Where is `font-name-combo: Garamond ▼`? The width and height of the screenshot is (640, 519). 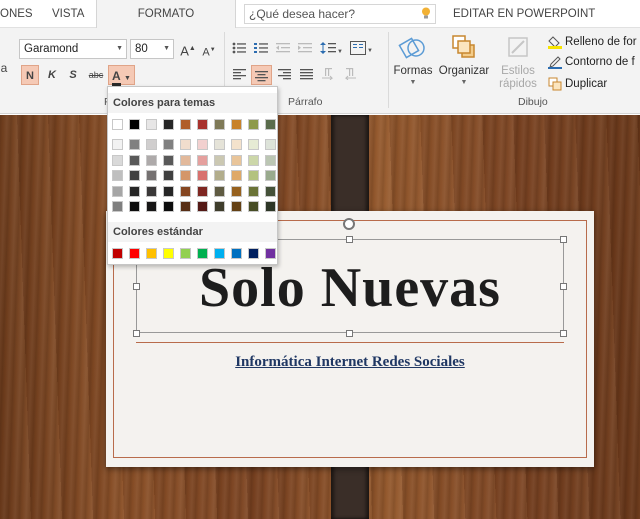
font-name-combo: Garamond ▼ is located at coordinates (73, 49).